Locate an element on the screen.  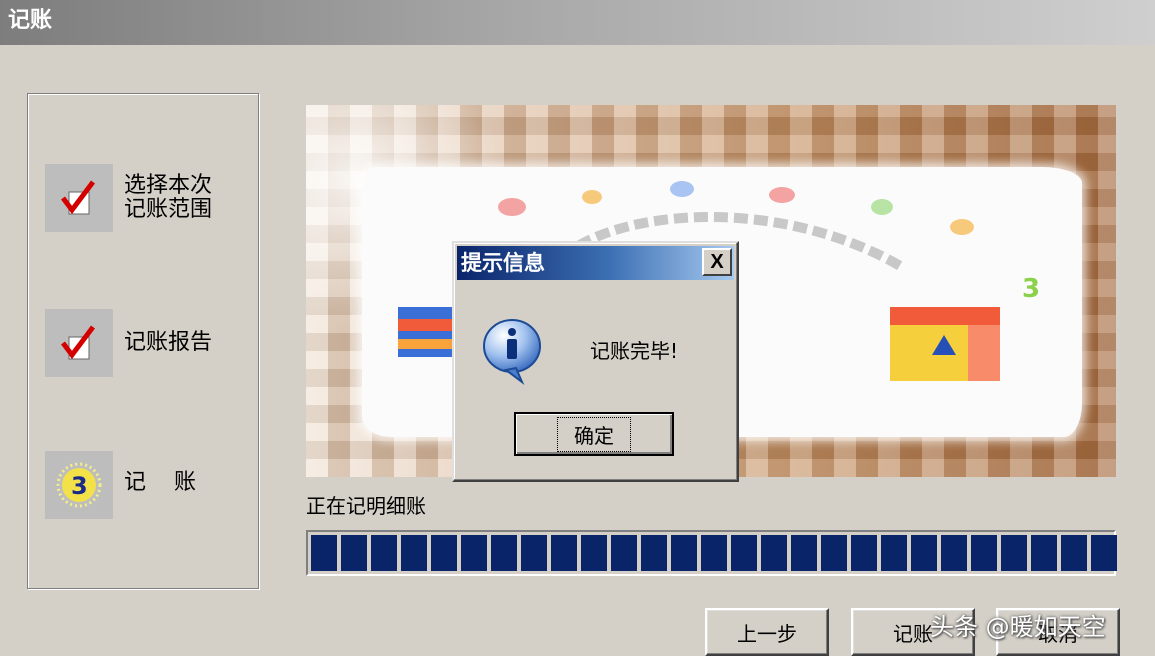
step-3-sparkle-icon: 3 is located at coordinates (79, 485).